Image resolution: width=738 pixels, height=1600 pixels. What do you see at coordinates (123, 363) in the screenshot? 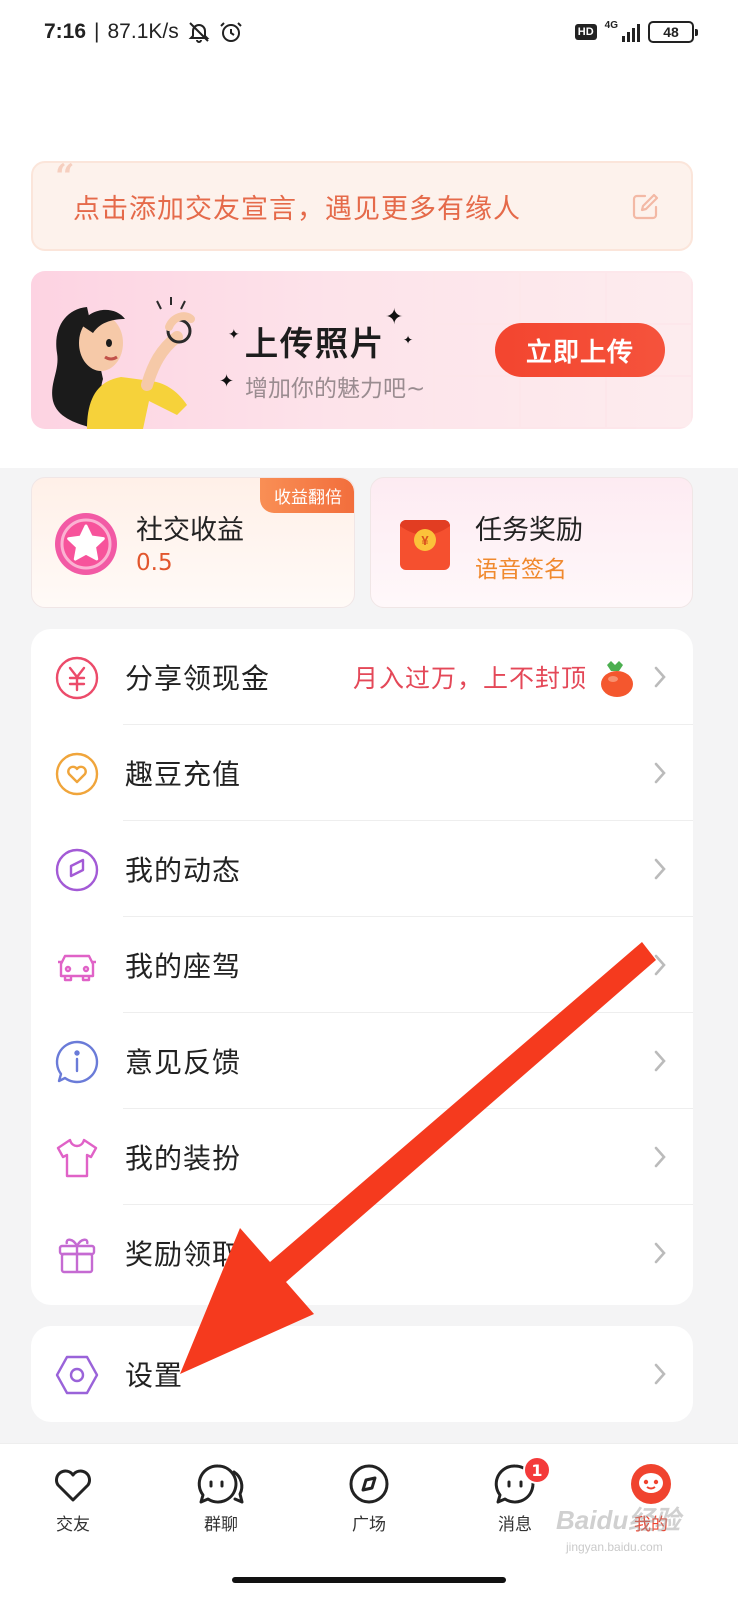
I see `girl-illustration` at bounding box center [123, 363].